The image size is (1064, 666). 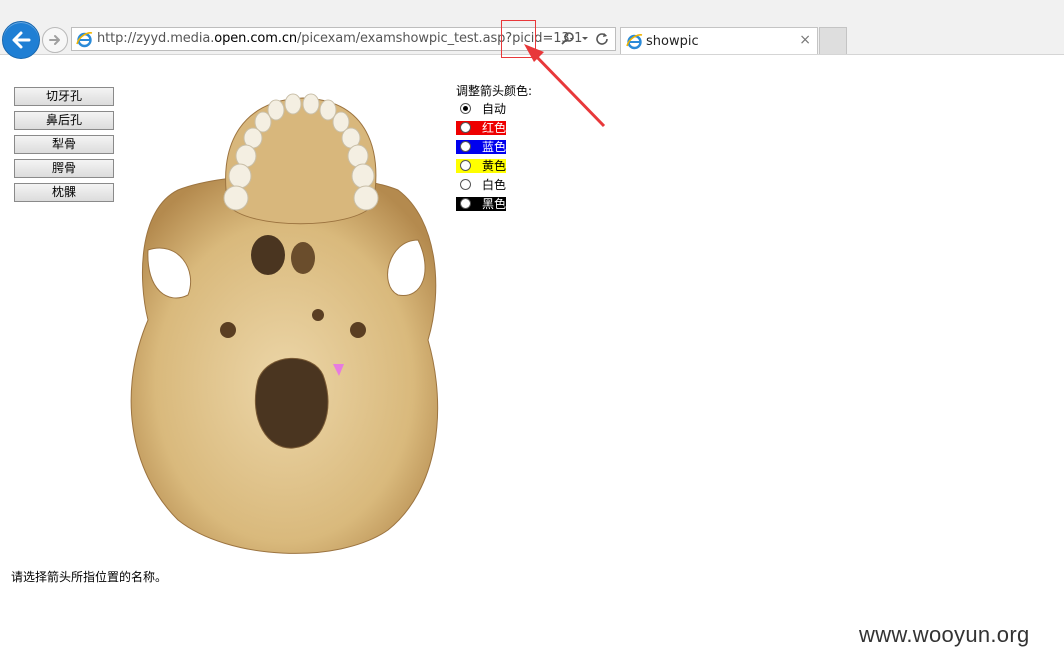 What do you see at coordinates (634, 42) in the screenshot?
I see `ie-tab-icon` at bounding box center [634, 42].